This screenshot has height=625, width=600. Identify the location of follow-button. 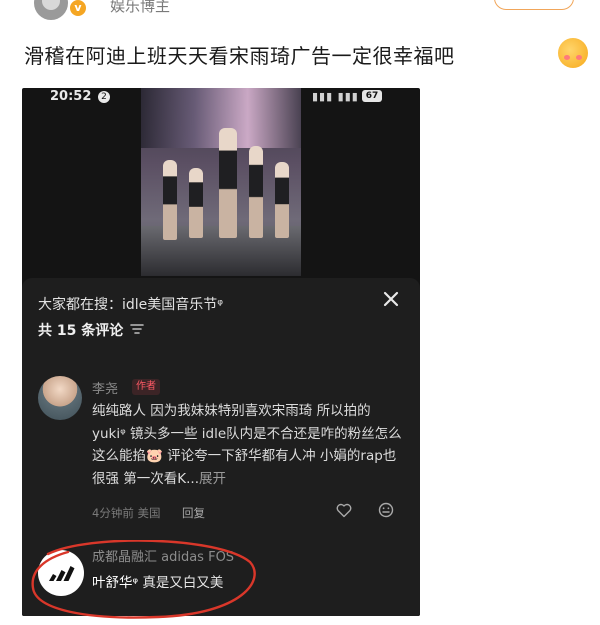
(534, 5).